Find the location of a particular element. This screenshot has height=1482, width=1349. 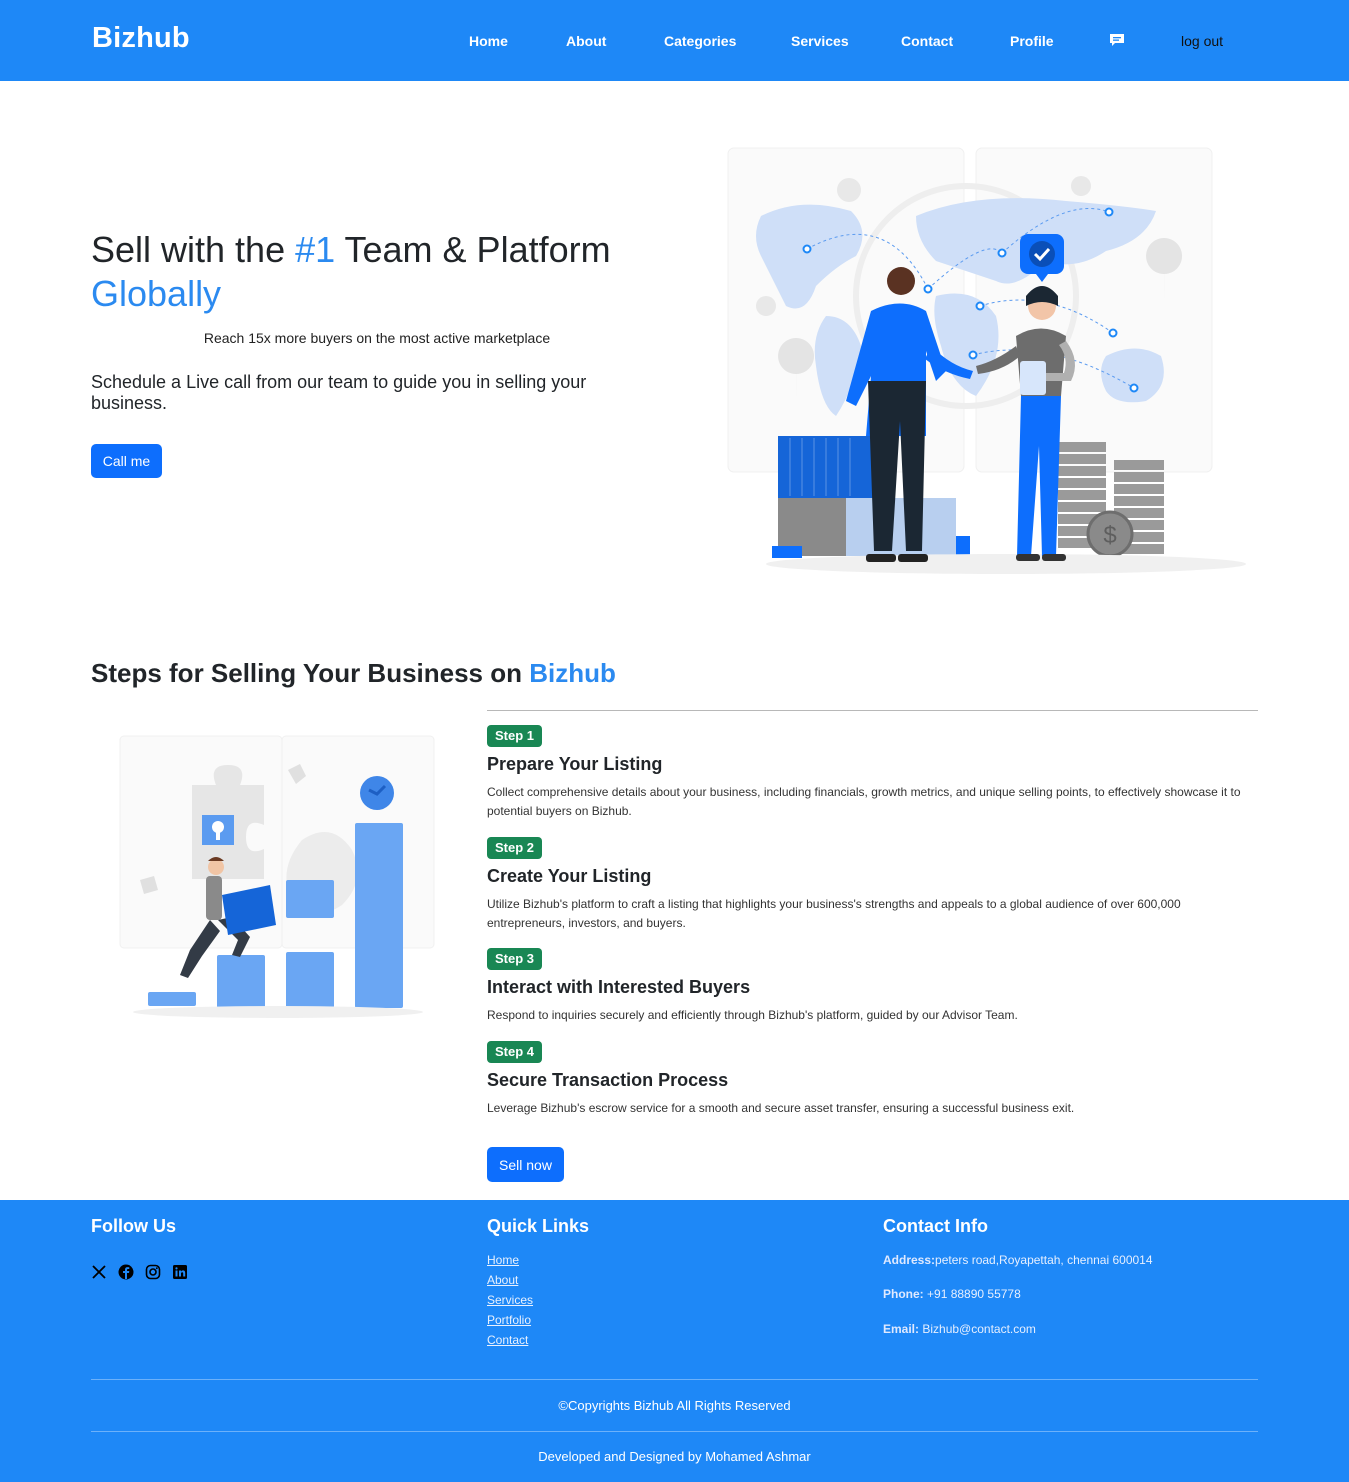

contact-phone: Phone: +91 88890 55778 is located at coordinates (952, 1294).